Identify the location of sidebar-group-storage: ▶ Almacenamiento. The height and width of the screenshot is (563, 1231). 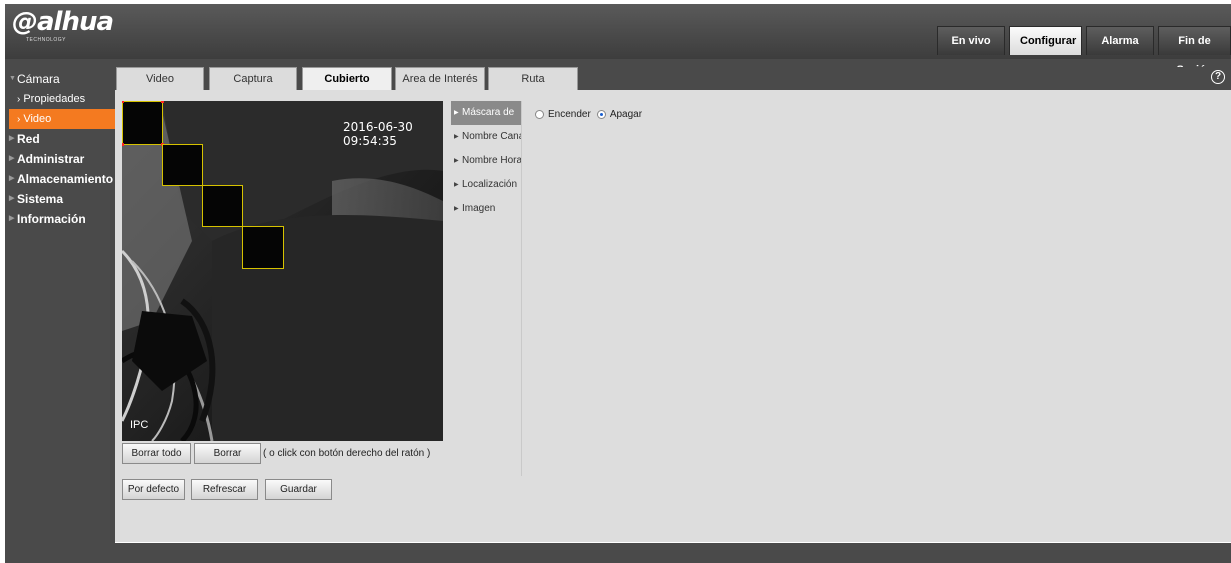
(60, 179).